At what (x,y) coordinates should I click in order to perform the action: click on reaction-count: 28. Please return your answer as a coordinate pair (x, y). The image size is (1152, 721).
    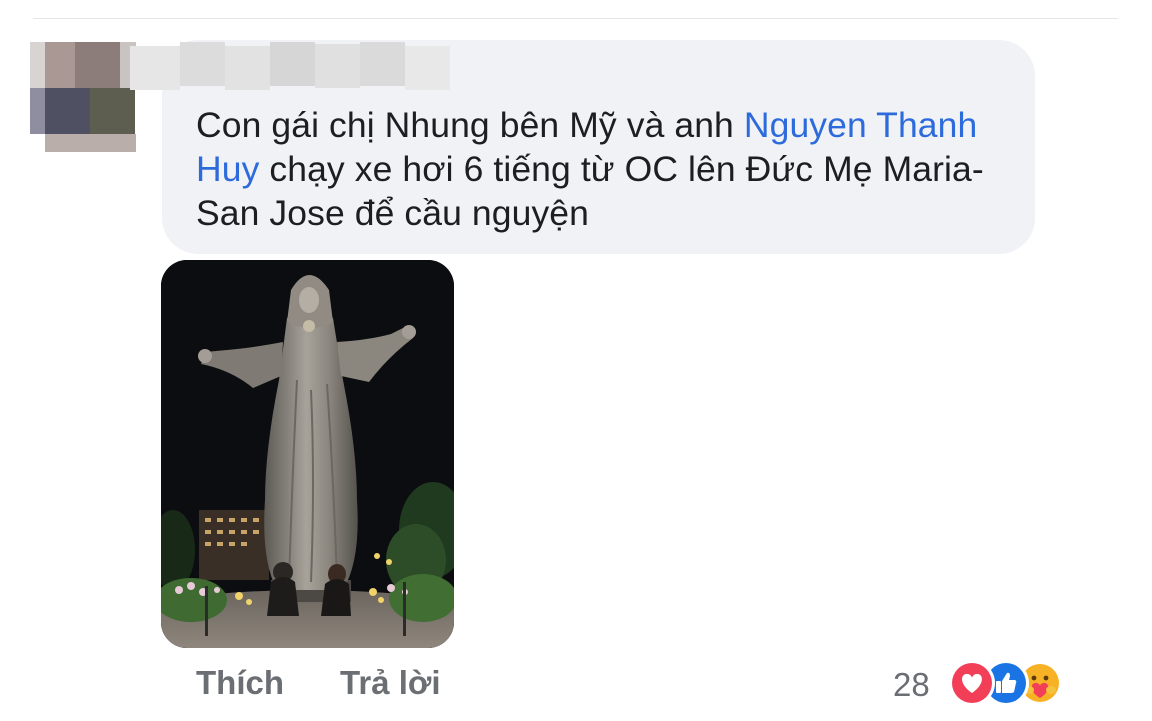
    Looking at the image, I should click on (911, 684).